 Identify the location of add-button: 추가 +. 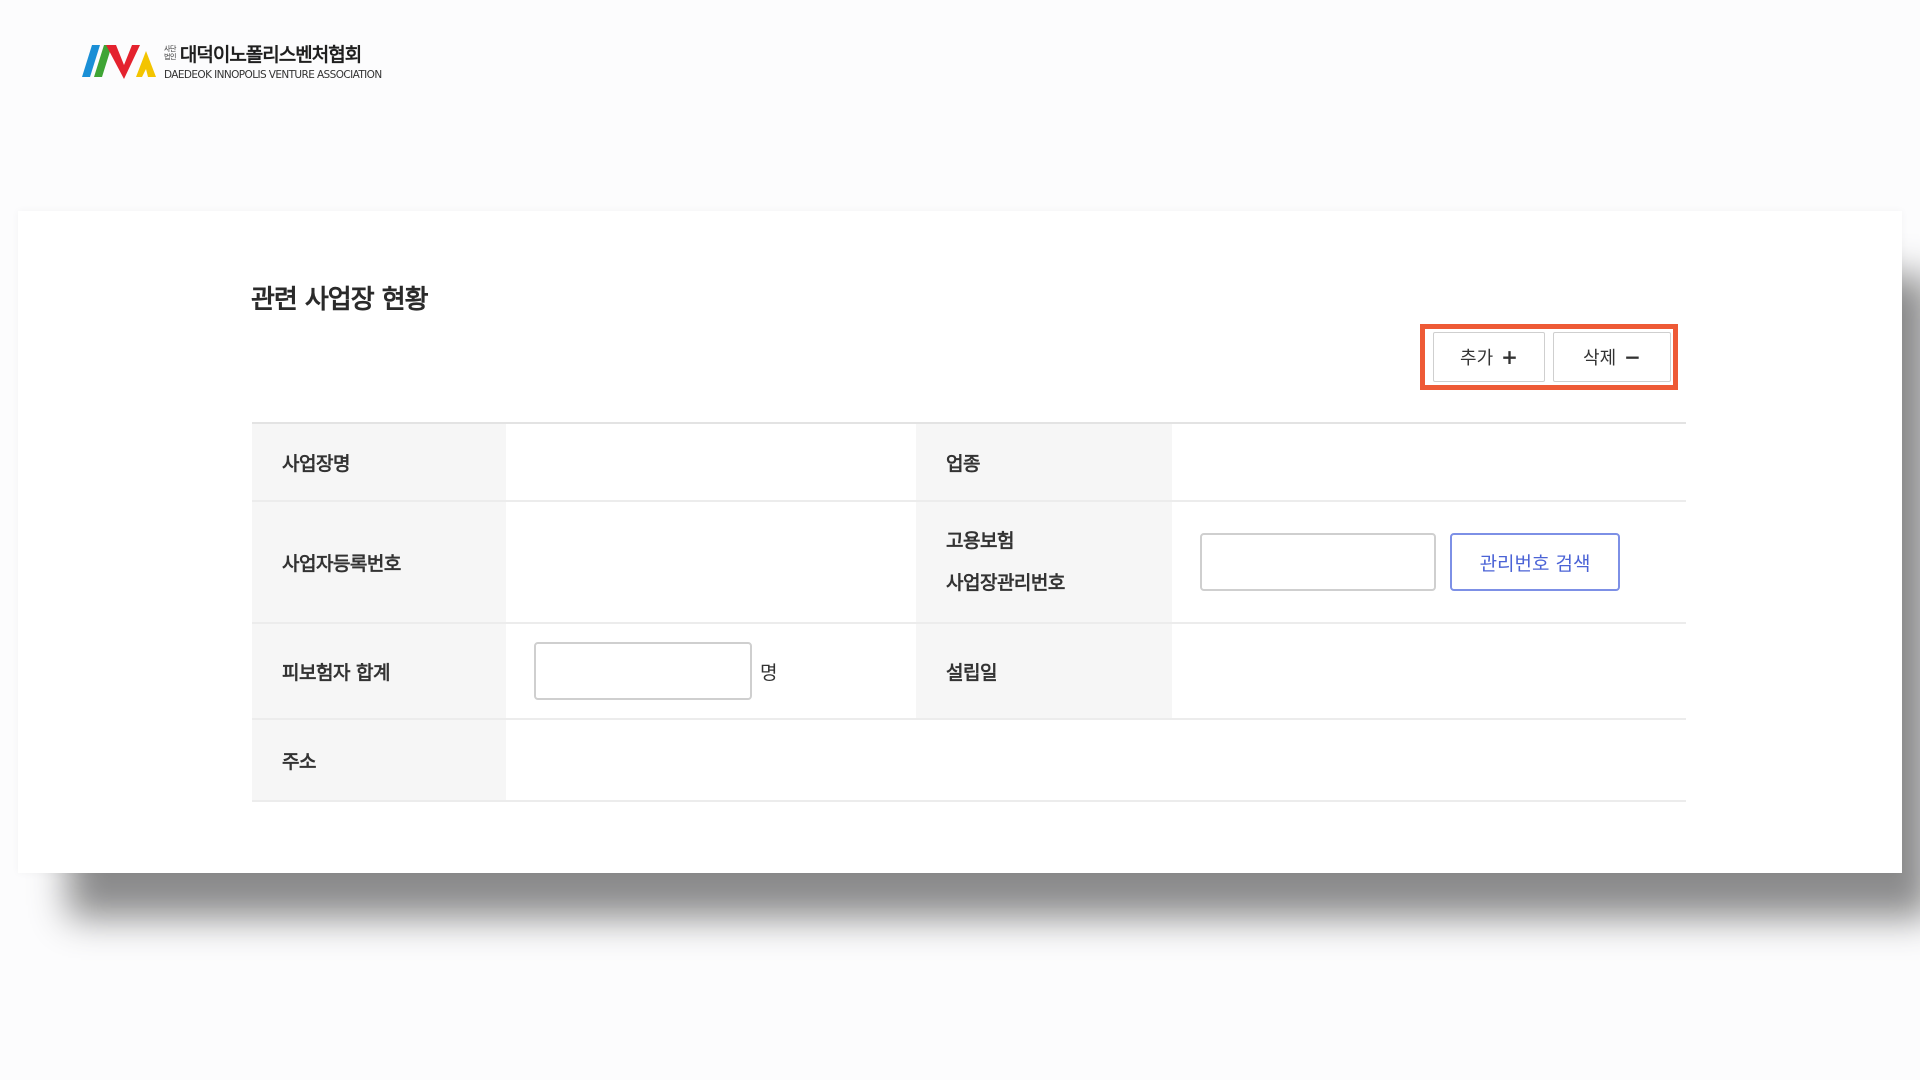
(1489, 357).